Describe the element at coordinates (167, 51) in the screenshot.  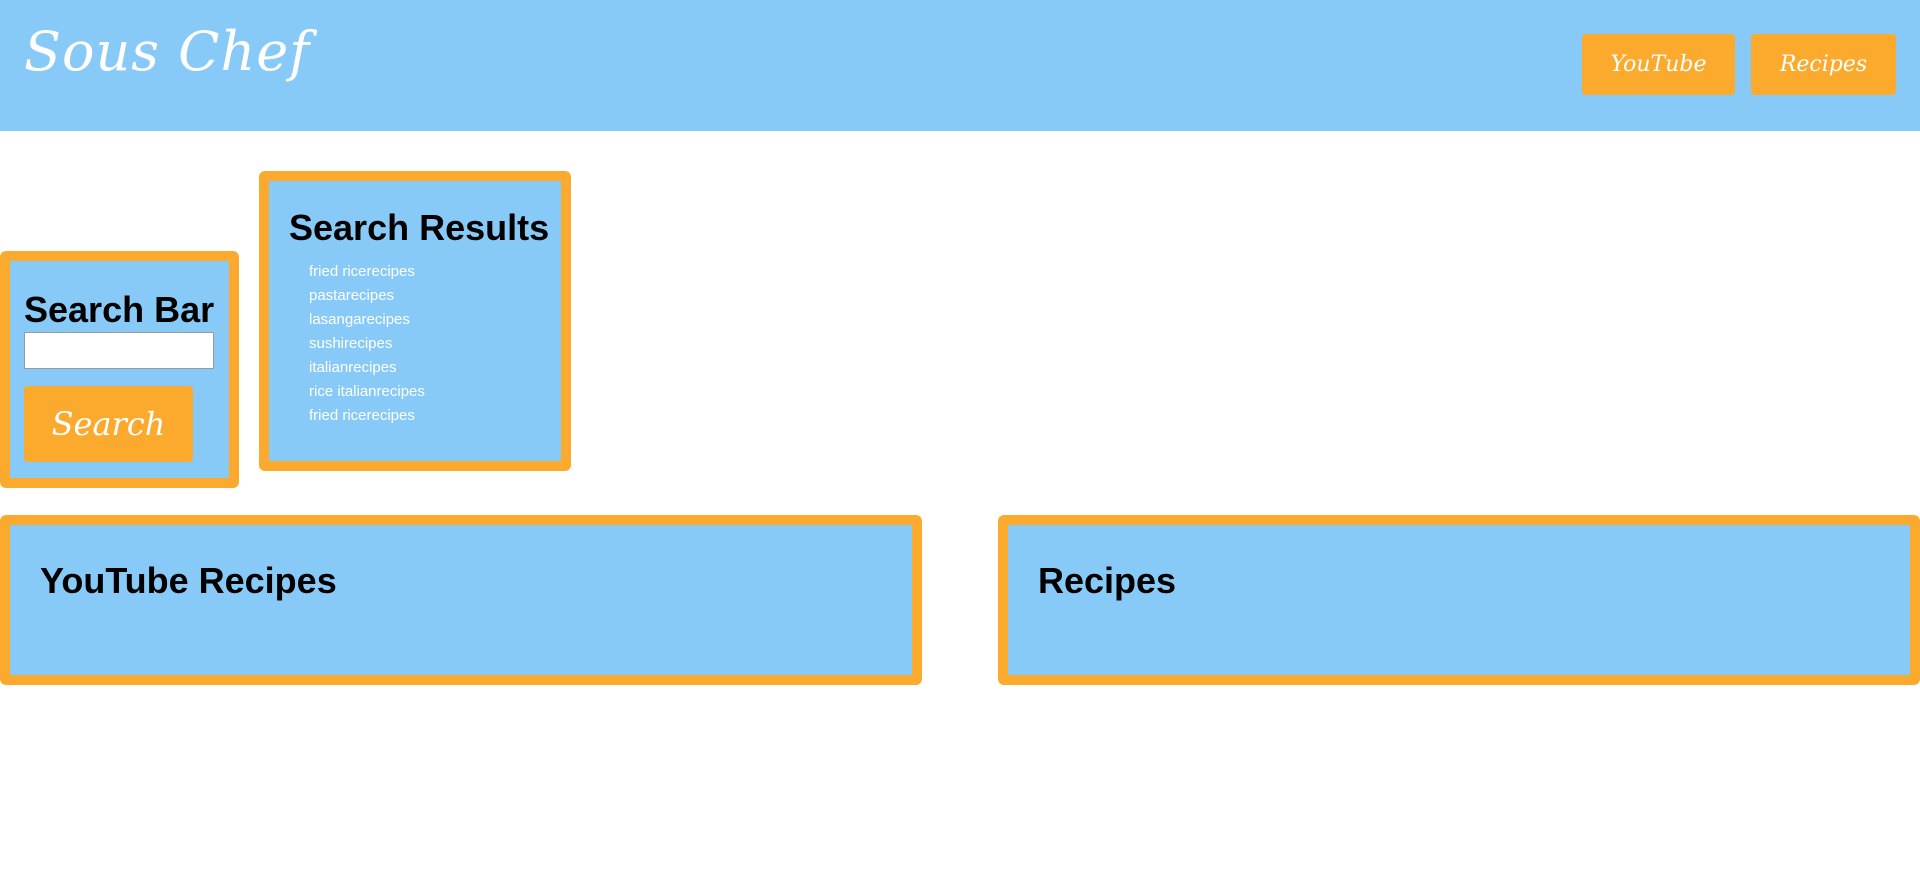
I see `brand-logo: Sous Chef` at that location.